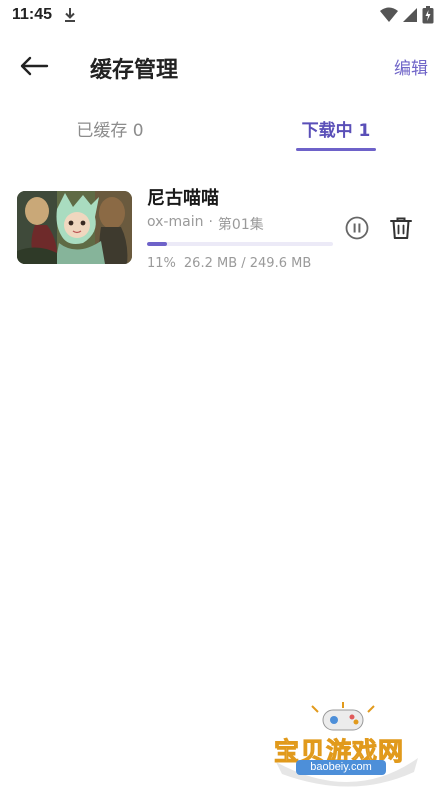  Describe the element at coordinates (428, 15) in the screenshot. I see `battery-icon` at that location.